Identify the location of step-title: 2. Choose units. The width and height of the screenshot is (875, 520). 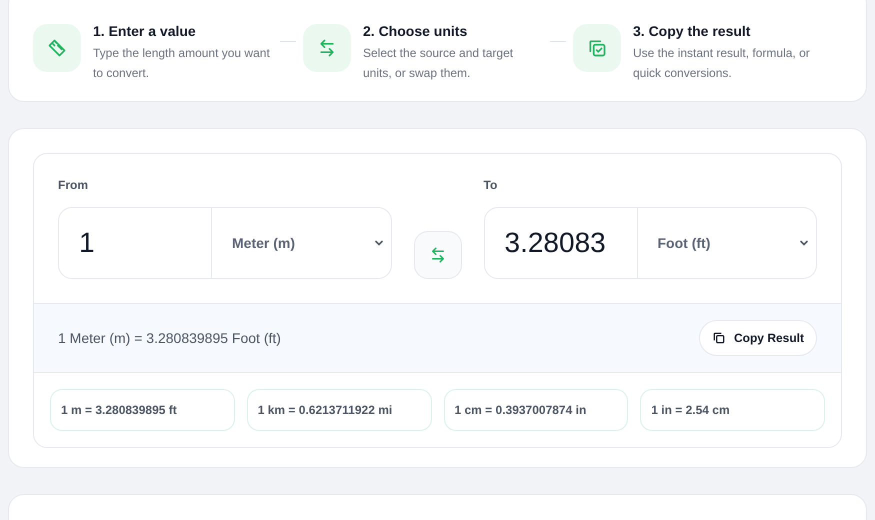
(415, 31).